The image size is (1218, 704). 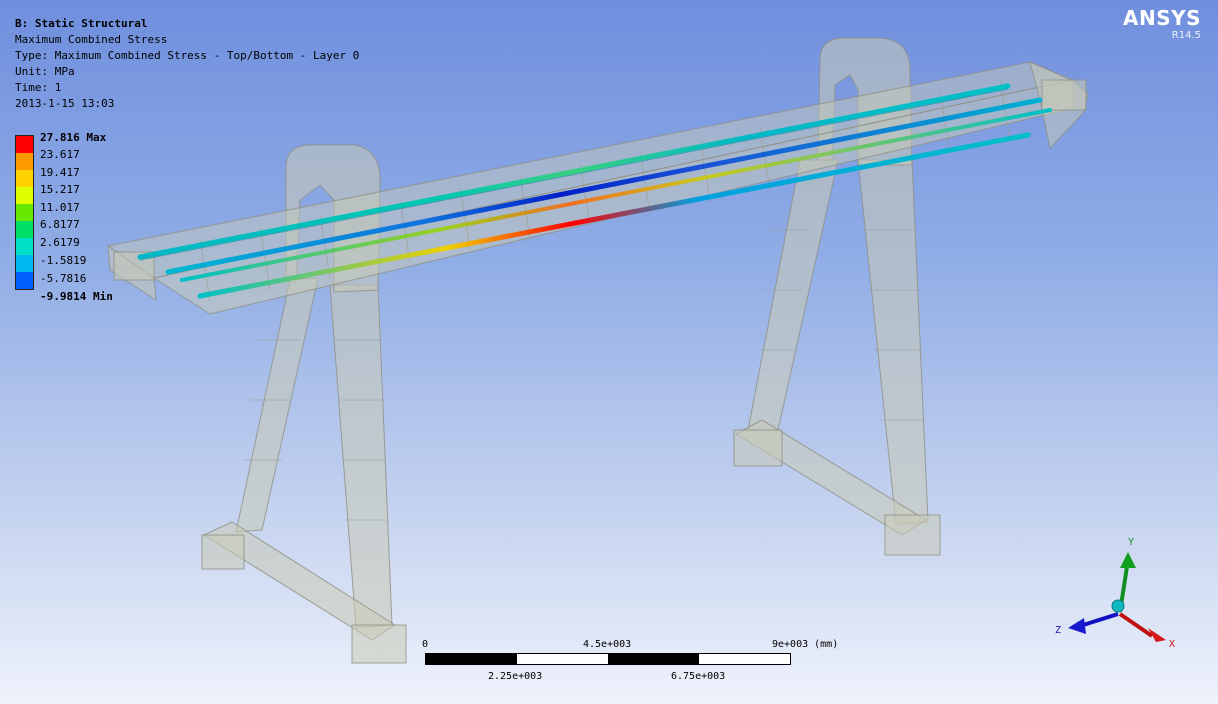 I want to click on ansys-logo: ANSYS R14.5, so click(x=1162, y=23).